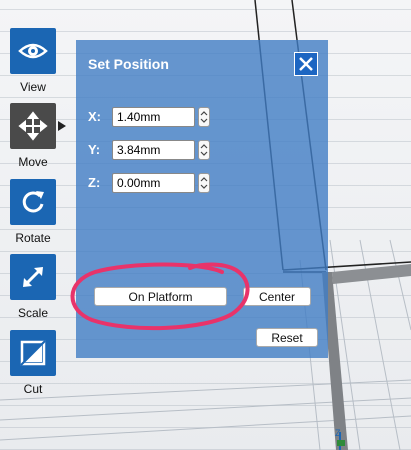 Image resolution: width=411 pixels, height=450 pixels. I want to click on eye-icon, so click(33, 51).